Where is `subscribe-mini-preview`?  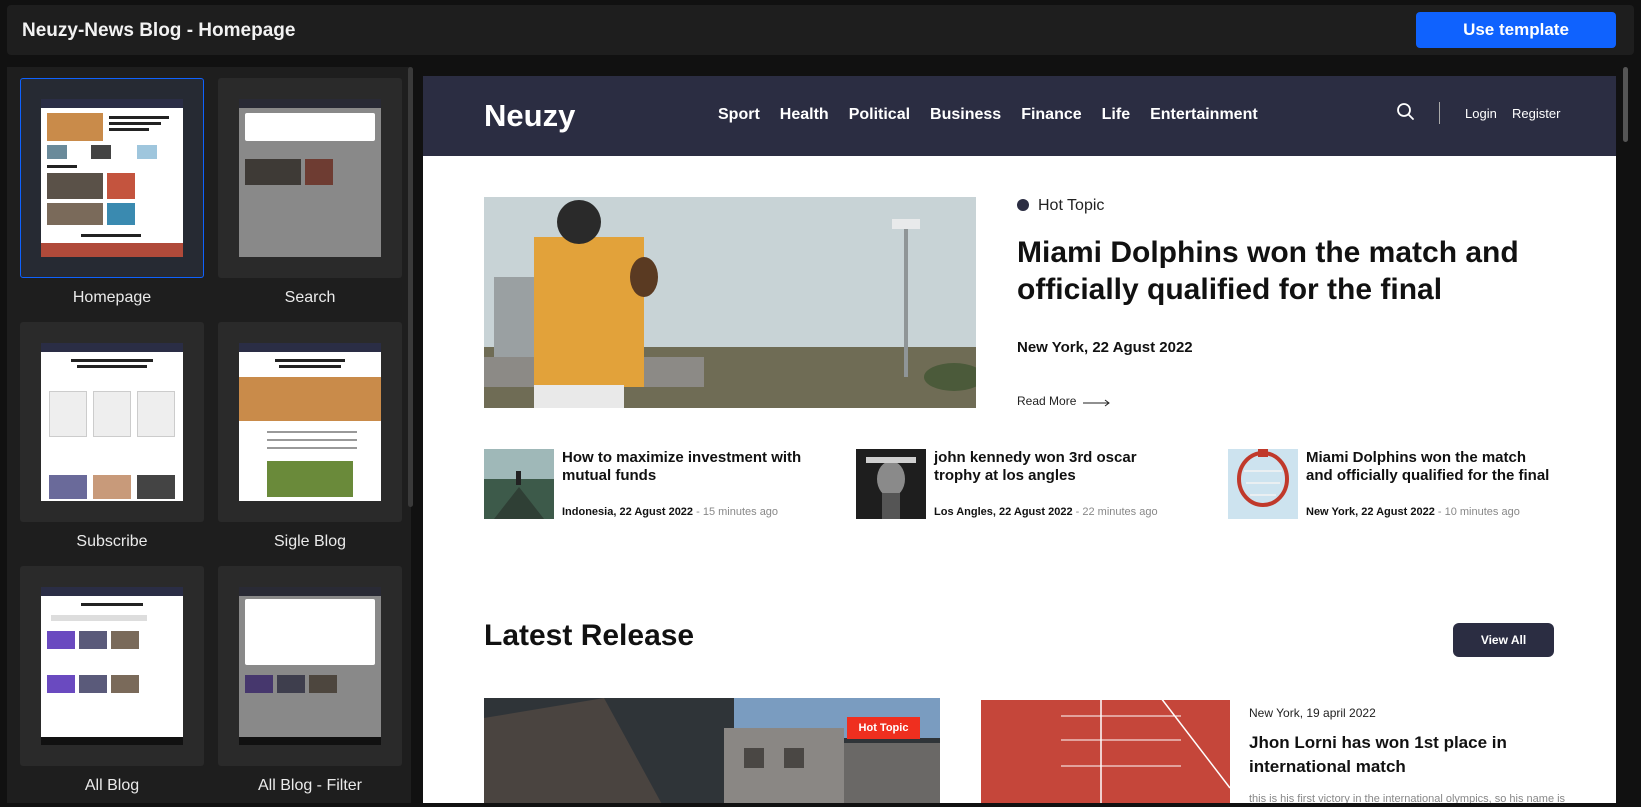 subscribe-mini-preview is located at coordinates (112, 422).